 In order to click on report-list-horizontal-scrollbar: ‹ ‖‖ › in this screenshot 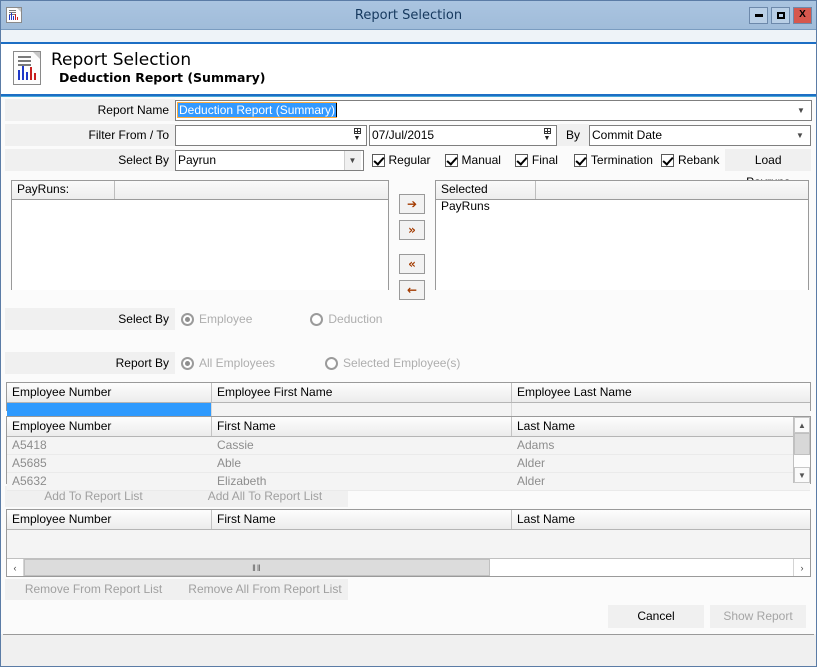, I will do `click(408, 567)`.